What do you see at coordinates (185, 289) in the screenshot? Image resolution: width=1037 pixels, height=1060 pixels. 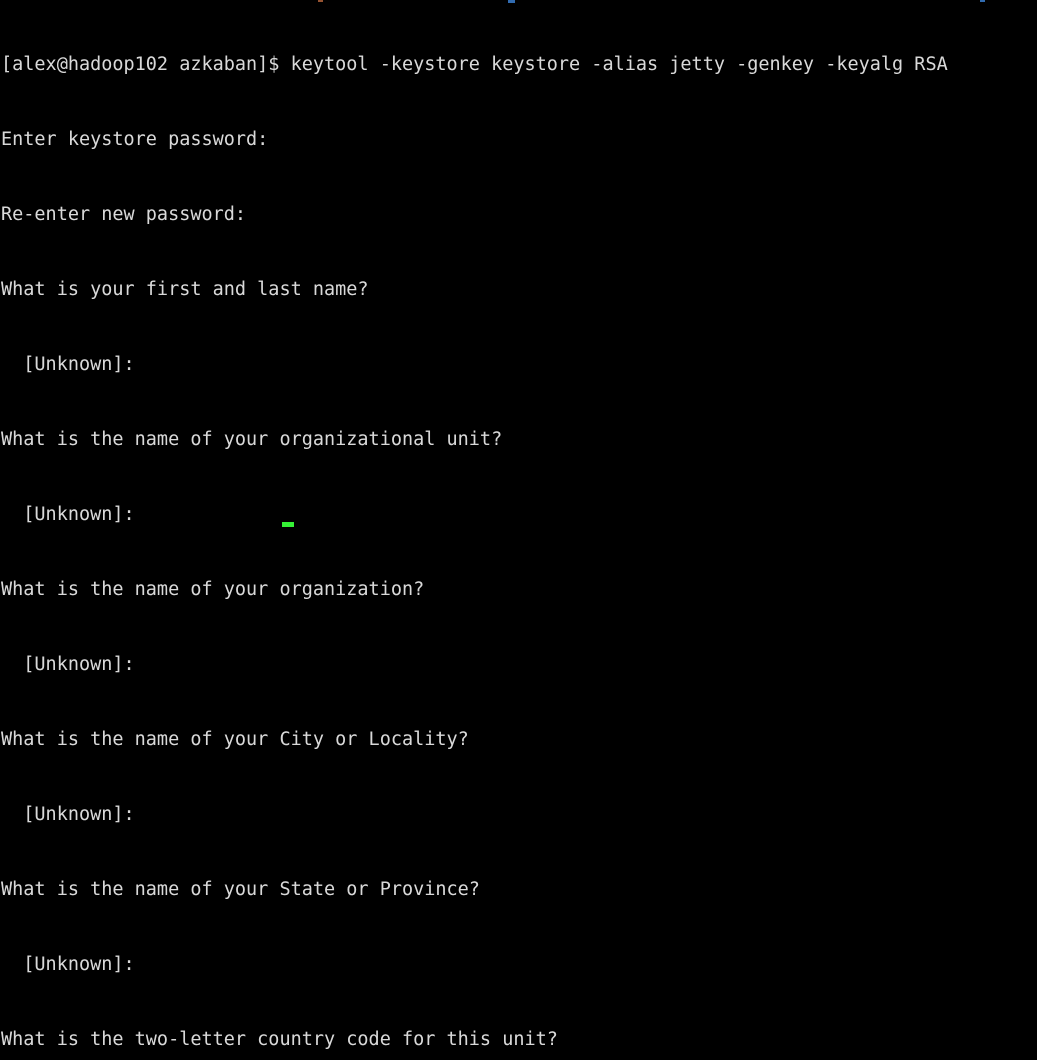 I see `terminal-line: What is your first and last name?` at bounding box center [185, 289].